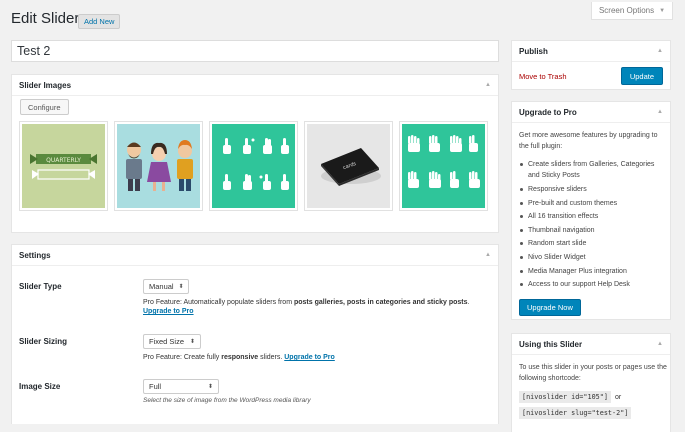 The height and width of the screenshot is (432, 685). I want to click on slider-type-value: Manual, so click(161, 286).